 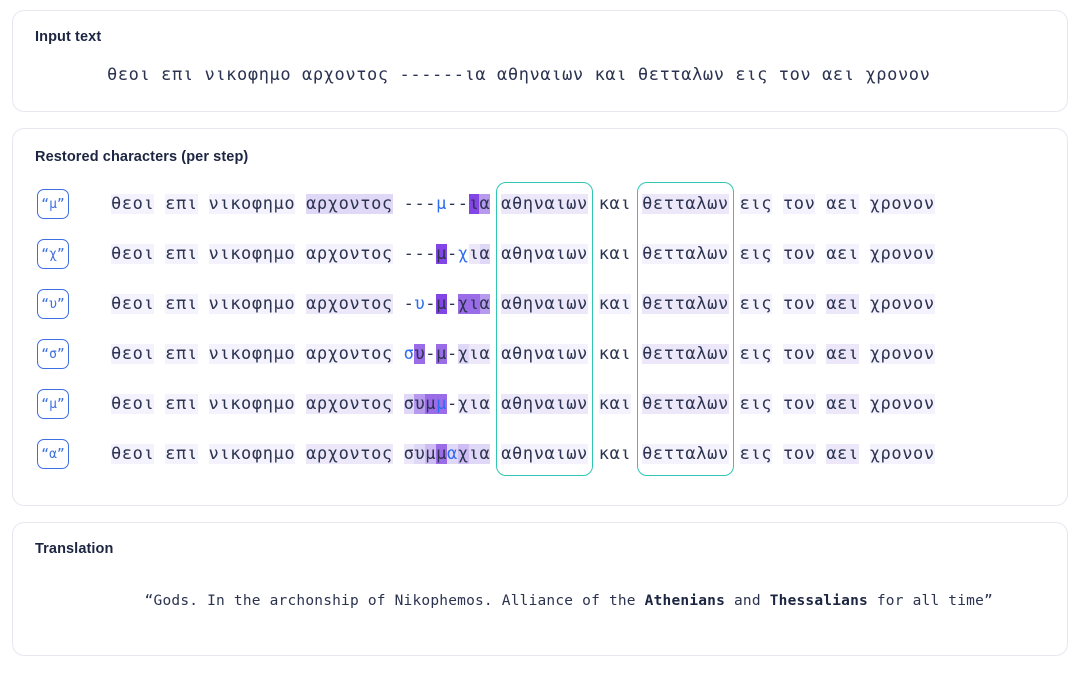 What do you see at coordinates (930, 601) in the screenshot?
I see `translation-close: for all time”` at bounding box center [930, 601].